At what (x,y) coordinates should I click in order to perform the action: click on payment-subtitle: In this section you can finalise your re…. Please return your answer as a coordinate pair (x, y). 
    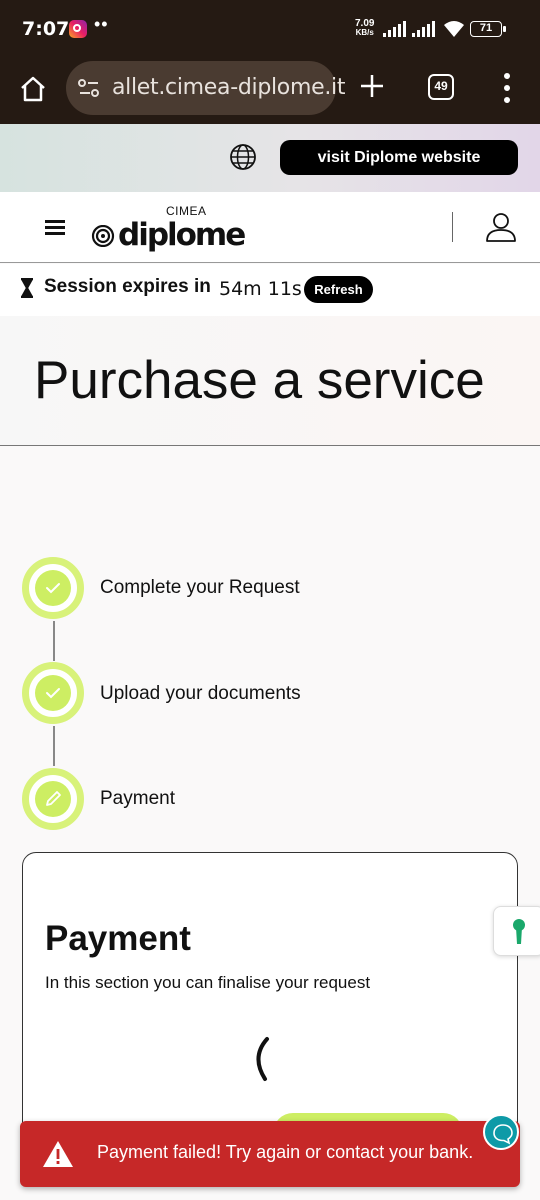
    Looking at the image, I should click on (208, 982).